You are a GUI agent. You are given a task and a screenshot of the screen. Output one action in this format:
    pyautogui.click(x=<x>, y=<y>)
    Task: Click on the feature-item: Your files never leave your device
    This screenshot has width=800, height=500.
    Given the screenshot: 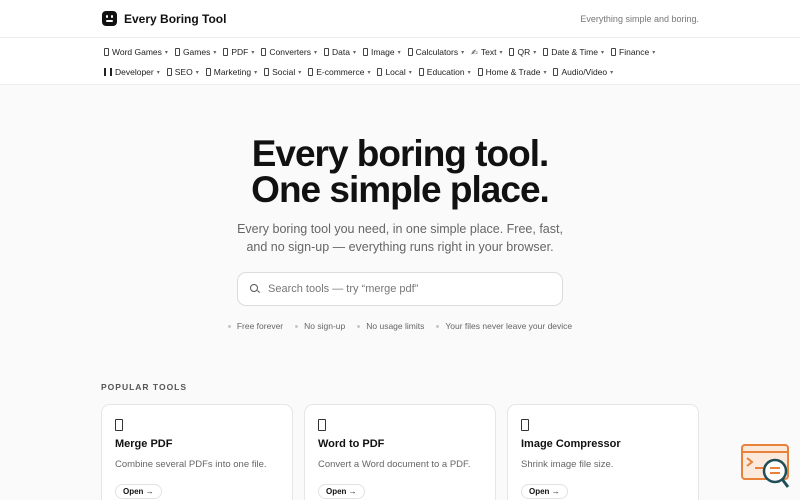 What is the action you would take?
    pyautogui.click(x=504, y=326)
    